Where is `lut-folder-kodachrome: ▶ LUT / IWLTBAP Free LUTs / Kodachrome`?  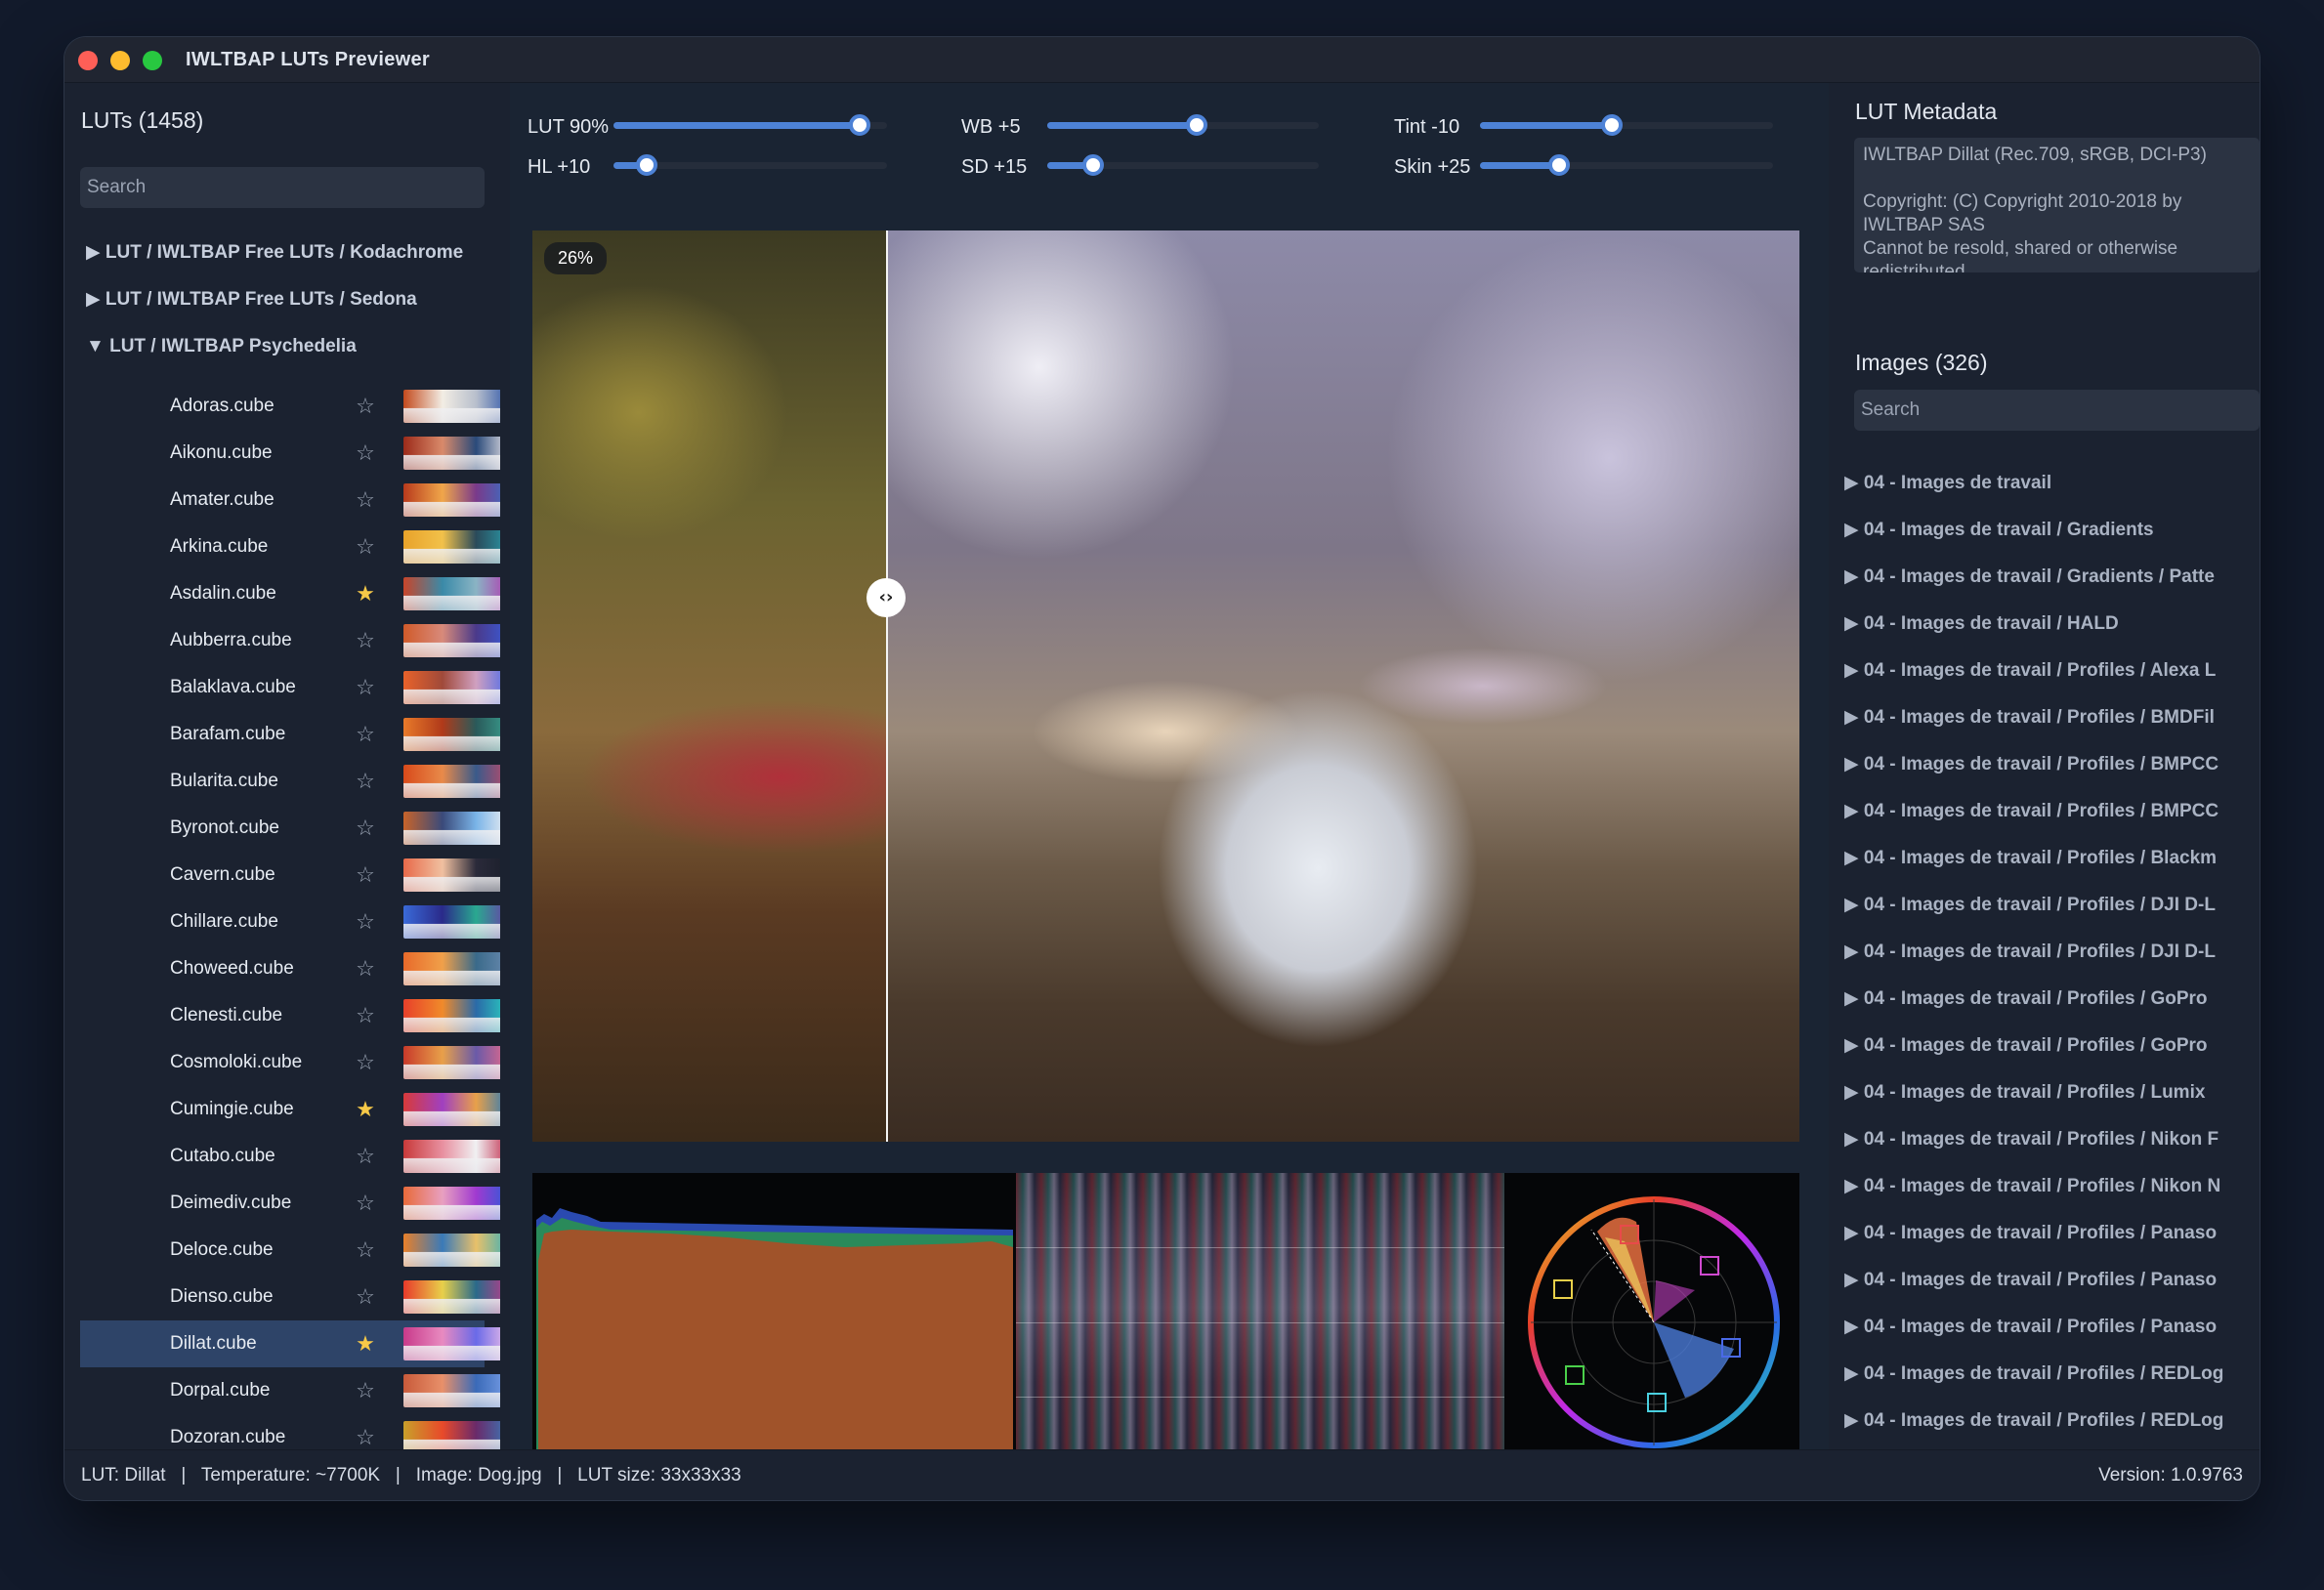 lut-folder-kodachrome: ▶ LUT / IWLTBAP Free LUTs / Kodachrome is located at coordinates (274, 253).